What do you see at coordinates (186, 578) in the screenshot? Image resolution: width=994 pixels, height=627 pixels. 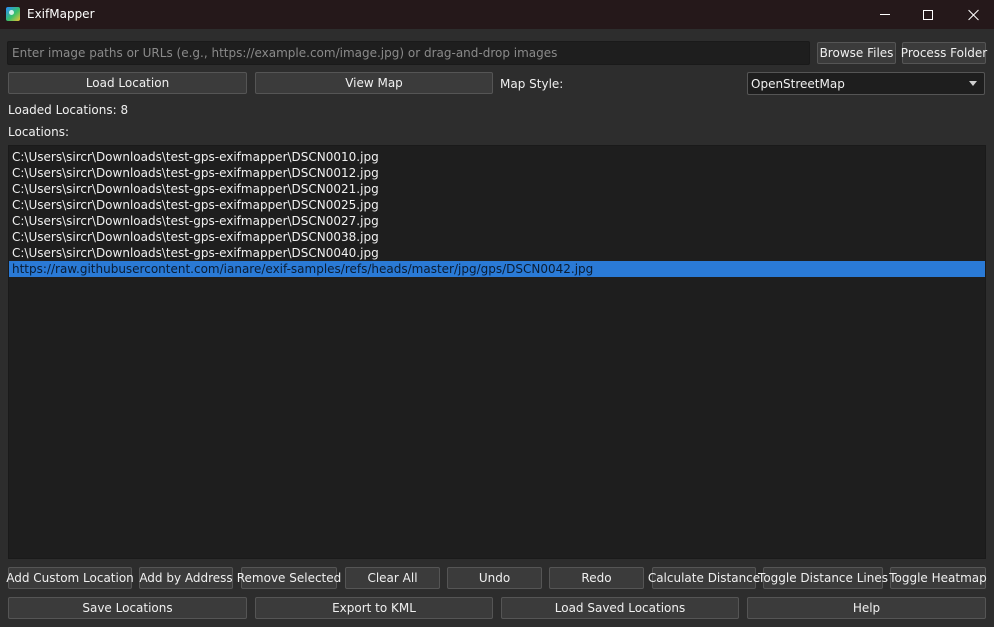 I see `add-by-address-button: Add by Address` at bounding box center [186, 578].